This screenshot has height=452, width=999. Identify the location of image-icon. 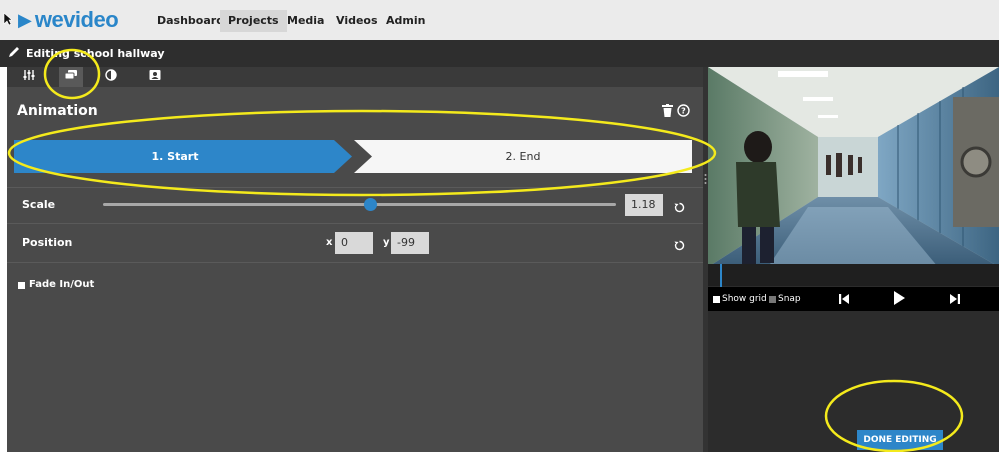
(155, 77).